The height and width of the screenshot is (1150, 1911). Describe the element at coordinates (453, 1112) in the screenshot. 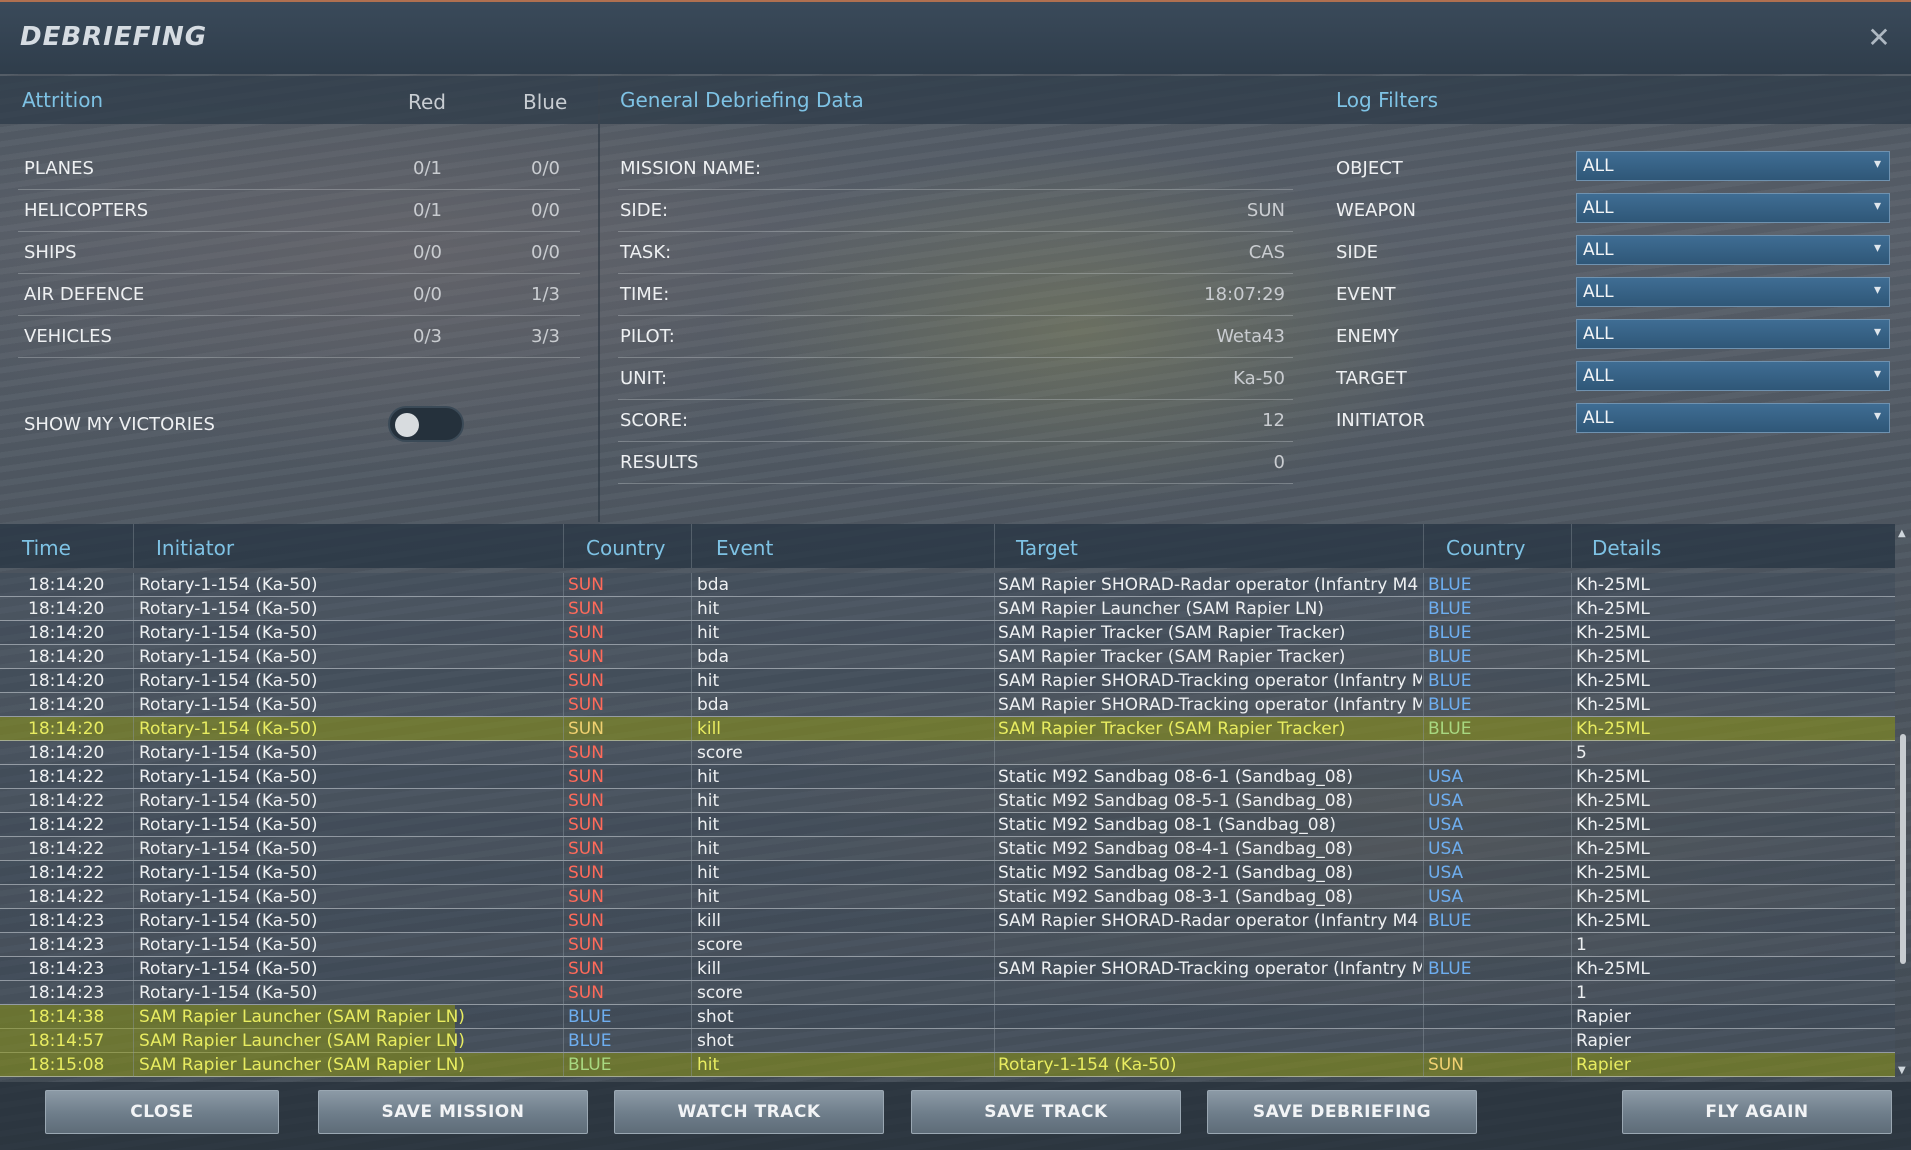

I see `save-mission-button: SAVE MISSION` at that location.